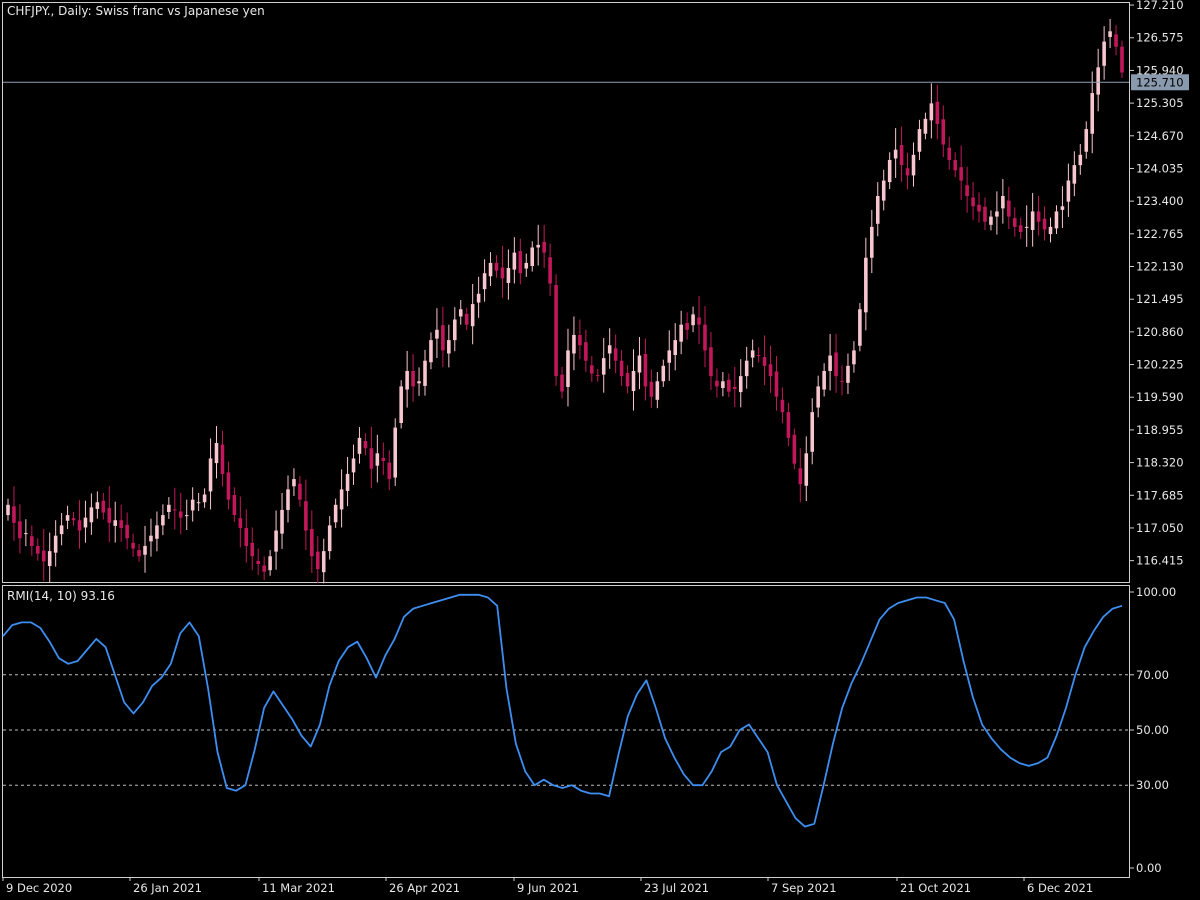  I want to click on rmi-tick-label: 100.00, so click(1156, 592).